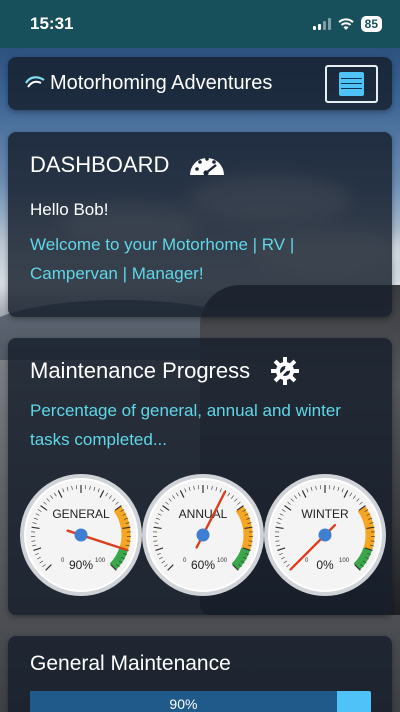  I want to click on gauge-value: 60%, so click(203, 565).